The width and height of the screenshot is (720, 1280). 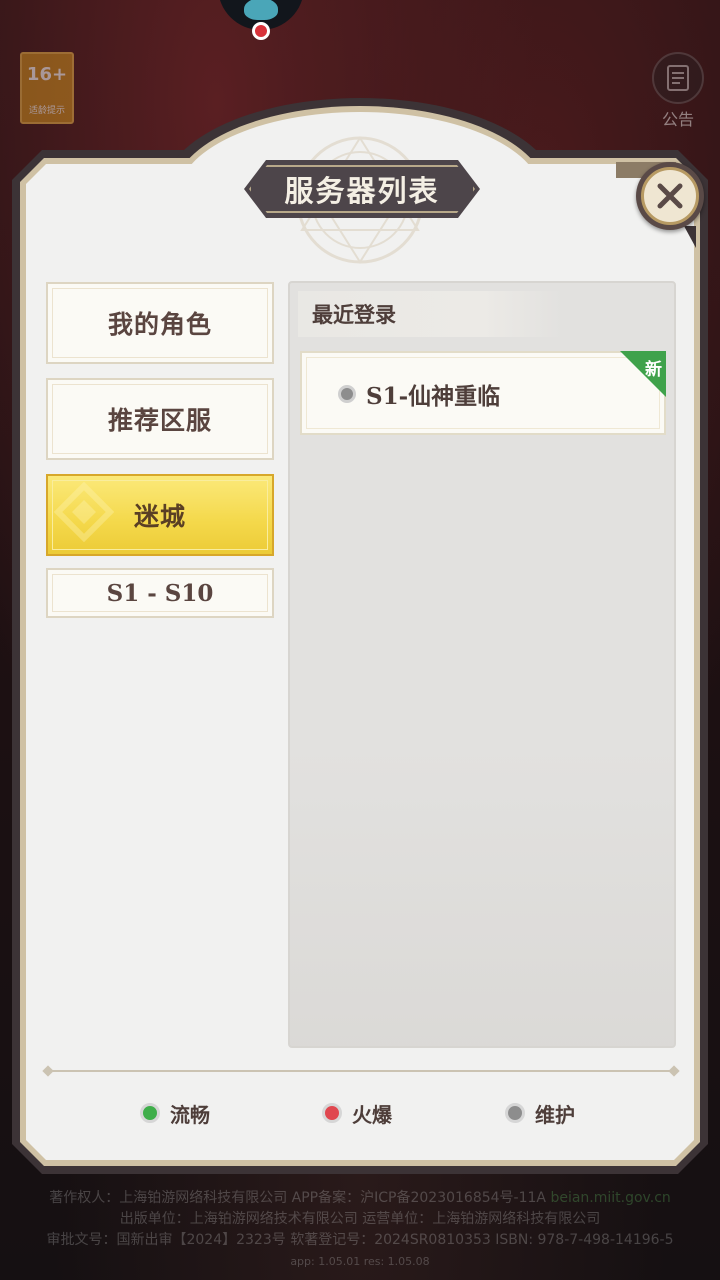 What do you see at coordinates (46, 111) in the screenshot?
I see `age-rating-caption: 适龄提示` at bounding box center [46, 111].